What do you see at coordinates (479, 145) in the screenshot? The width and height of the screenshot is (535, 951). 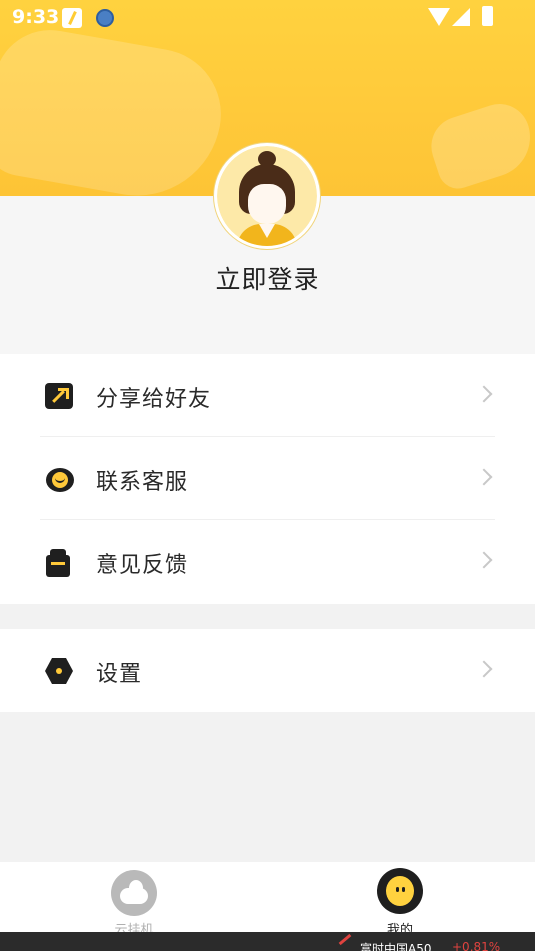 I see `gamepad-decoration-small` at bounding box center [479, 145].